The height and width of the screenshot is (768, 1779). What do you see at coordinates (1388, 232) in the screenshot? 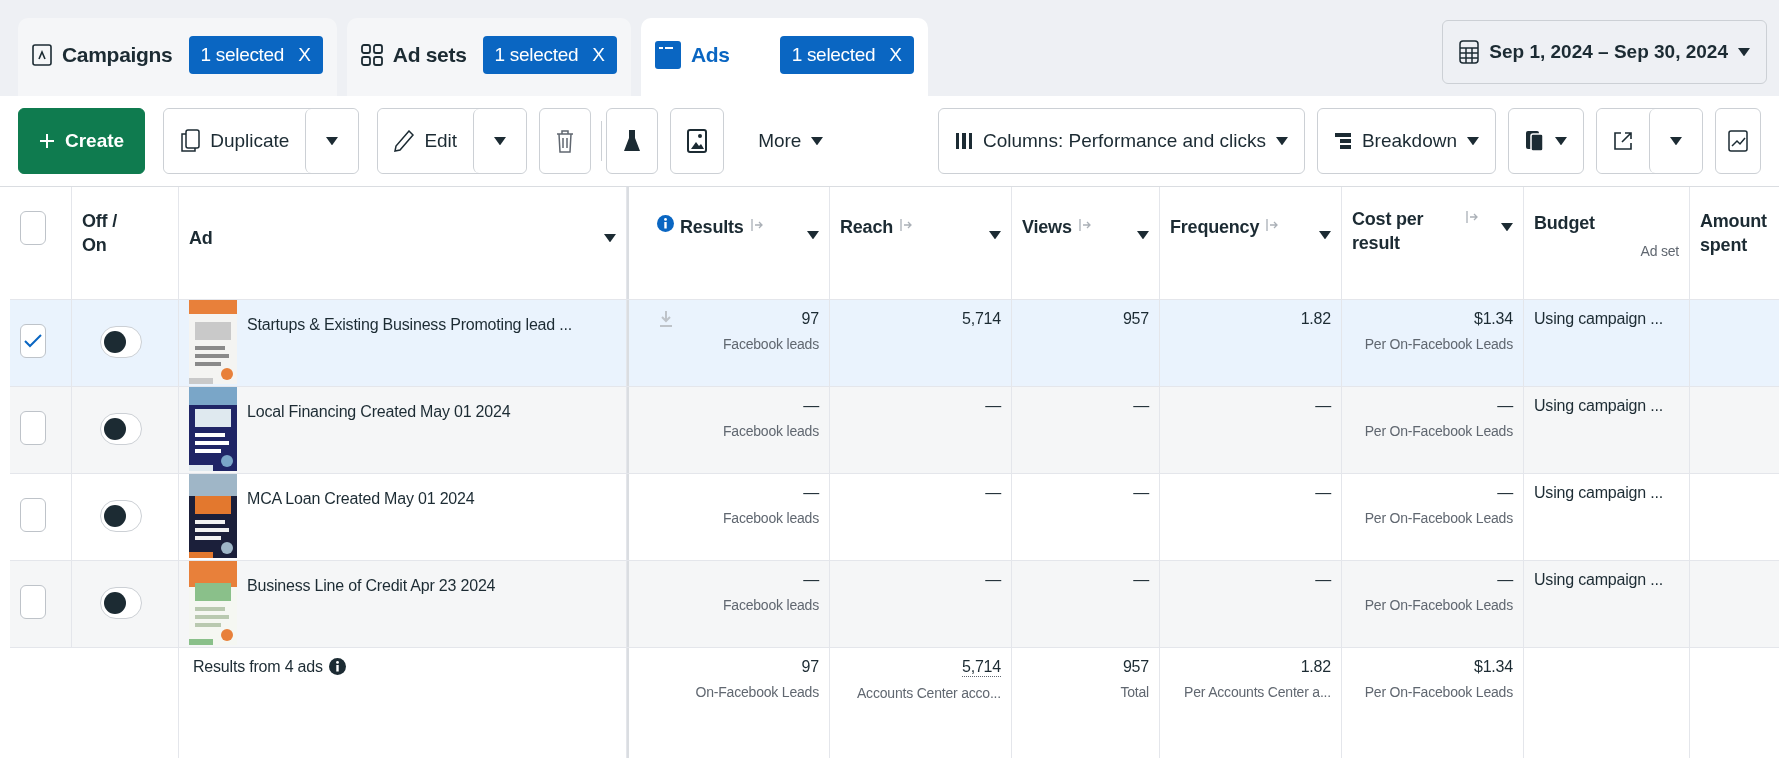
I see `column-header-label: Cost per result` at bounding box center [1388, 232].